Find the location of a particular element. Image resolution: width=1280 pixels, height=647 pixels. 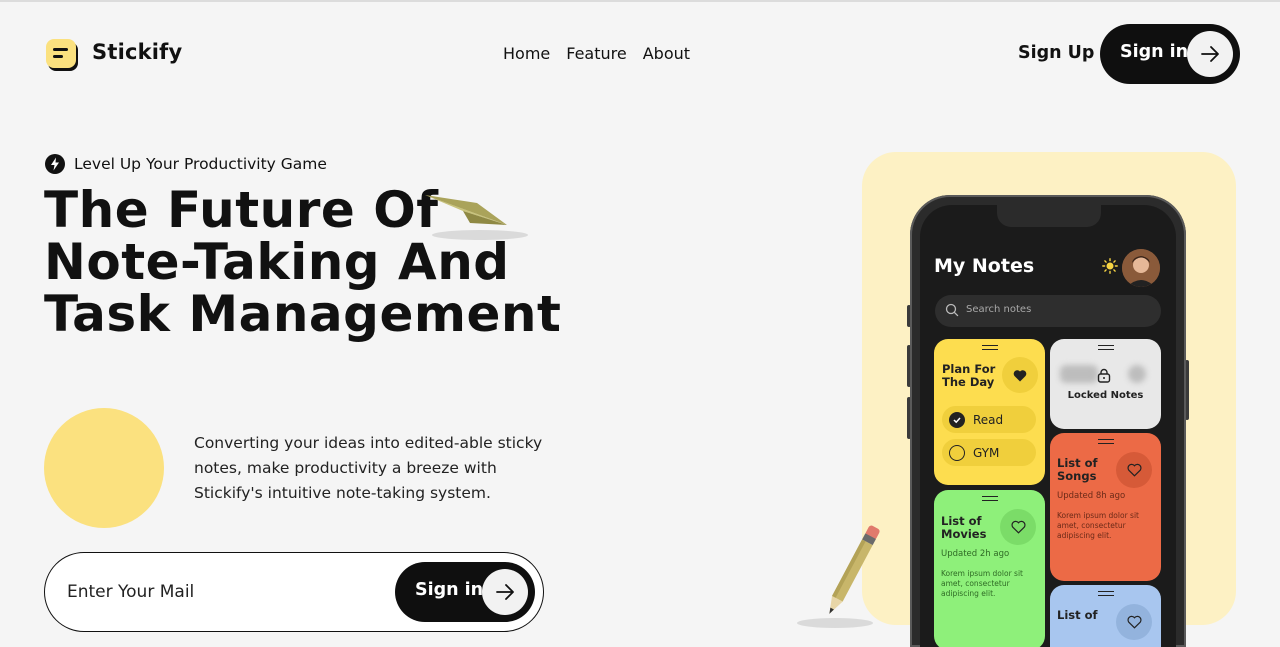

notes-logo-icon is located at coordinates (63, 55).